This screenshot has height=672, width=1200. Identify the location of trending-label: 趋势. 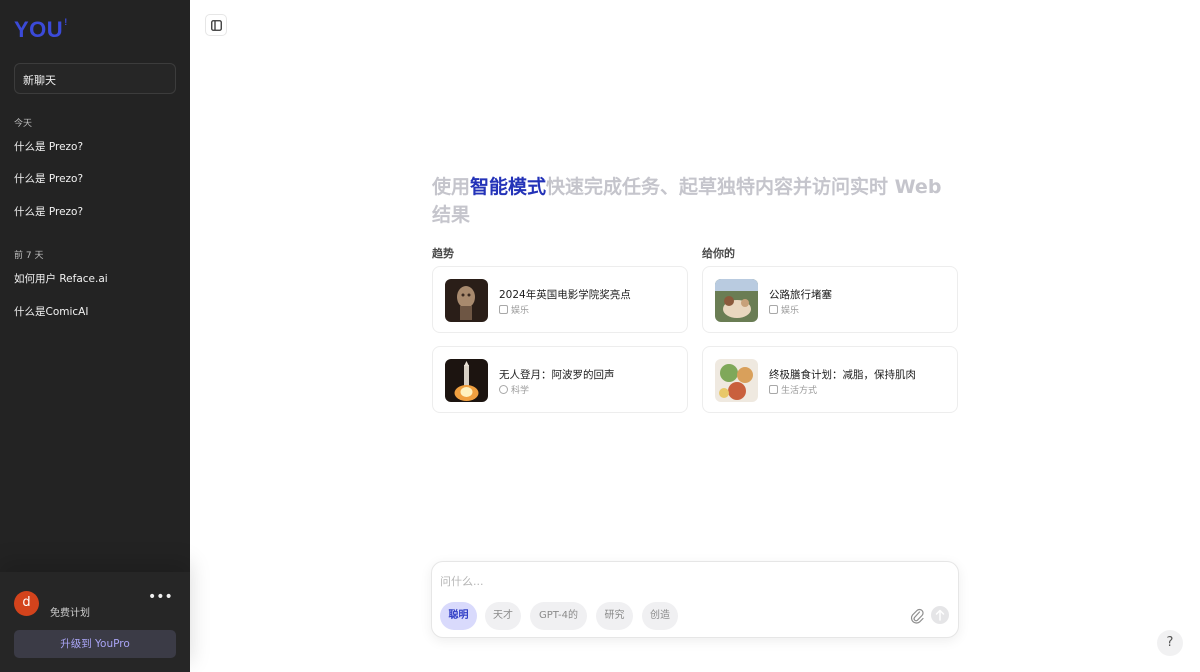
(443, 253).